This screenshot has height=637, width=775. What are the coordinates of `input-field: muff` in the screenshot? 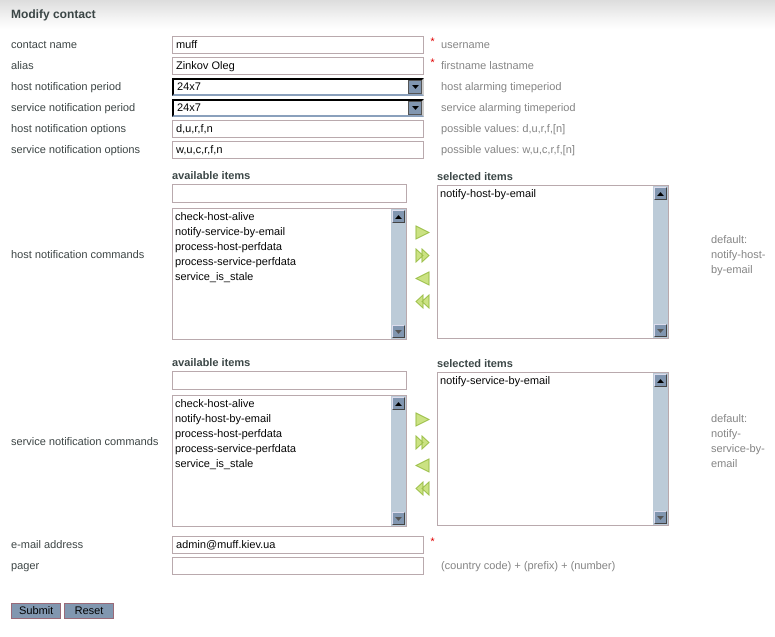 It's located at (298, 45).